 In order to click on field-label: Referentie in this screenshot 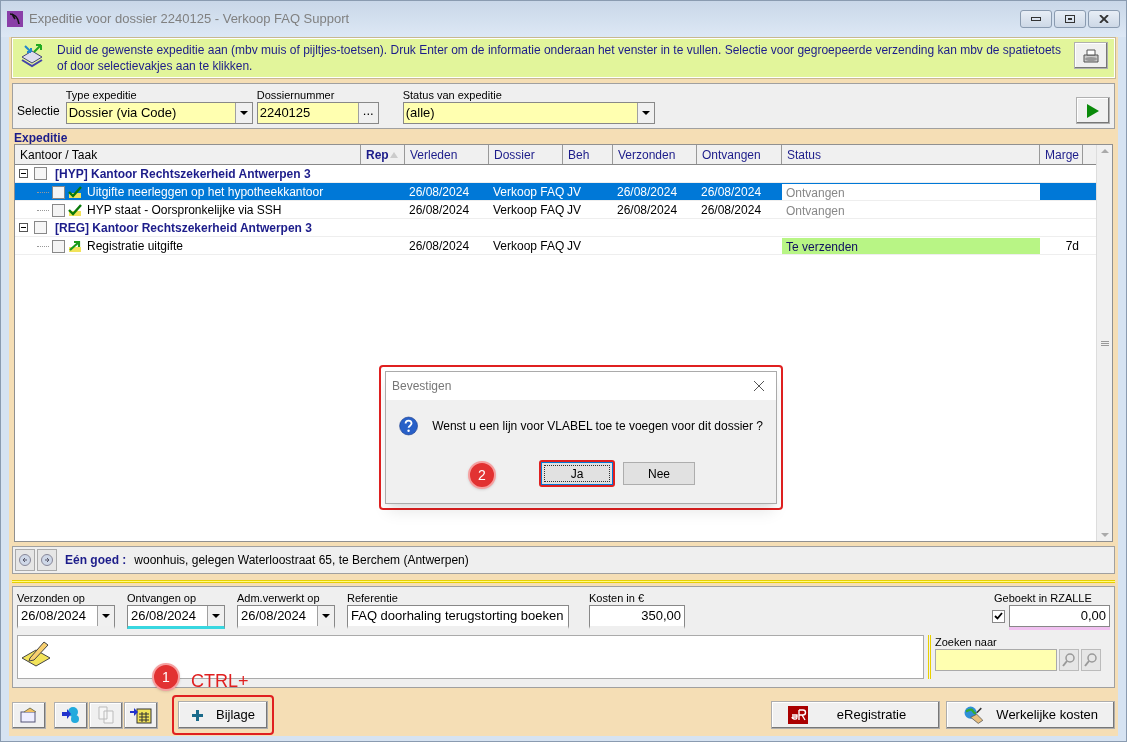, I will do `click(373, 598)`.